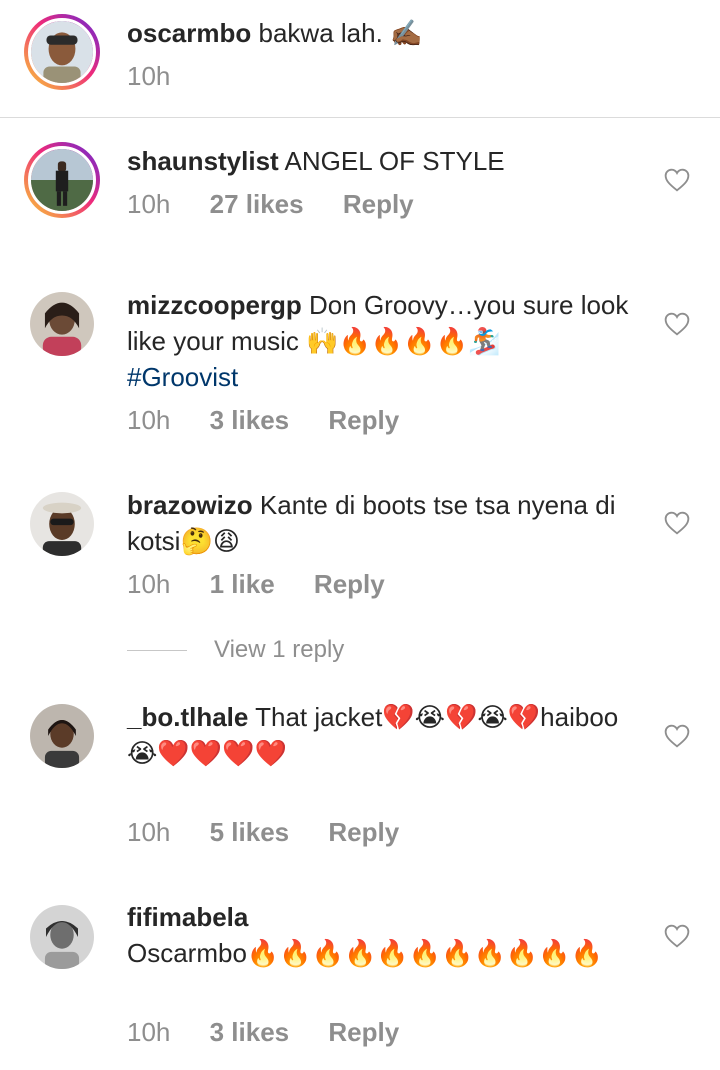 The width and height of the screenshot is (720, 1070). Describe the element at coordinates (242, 584) in the screenshot. I see `likes-count: 1 like` at that location.